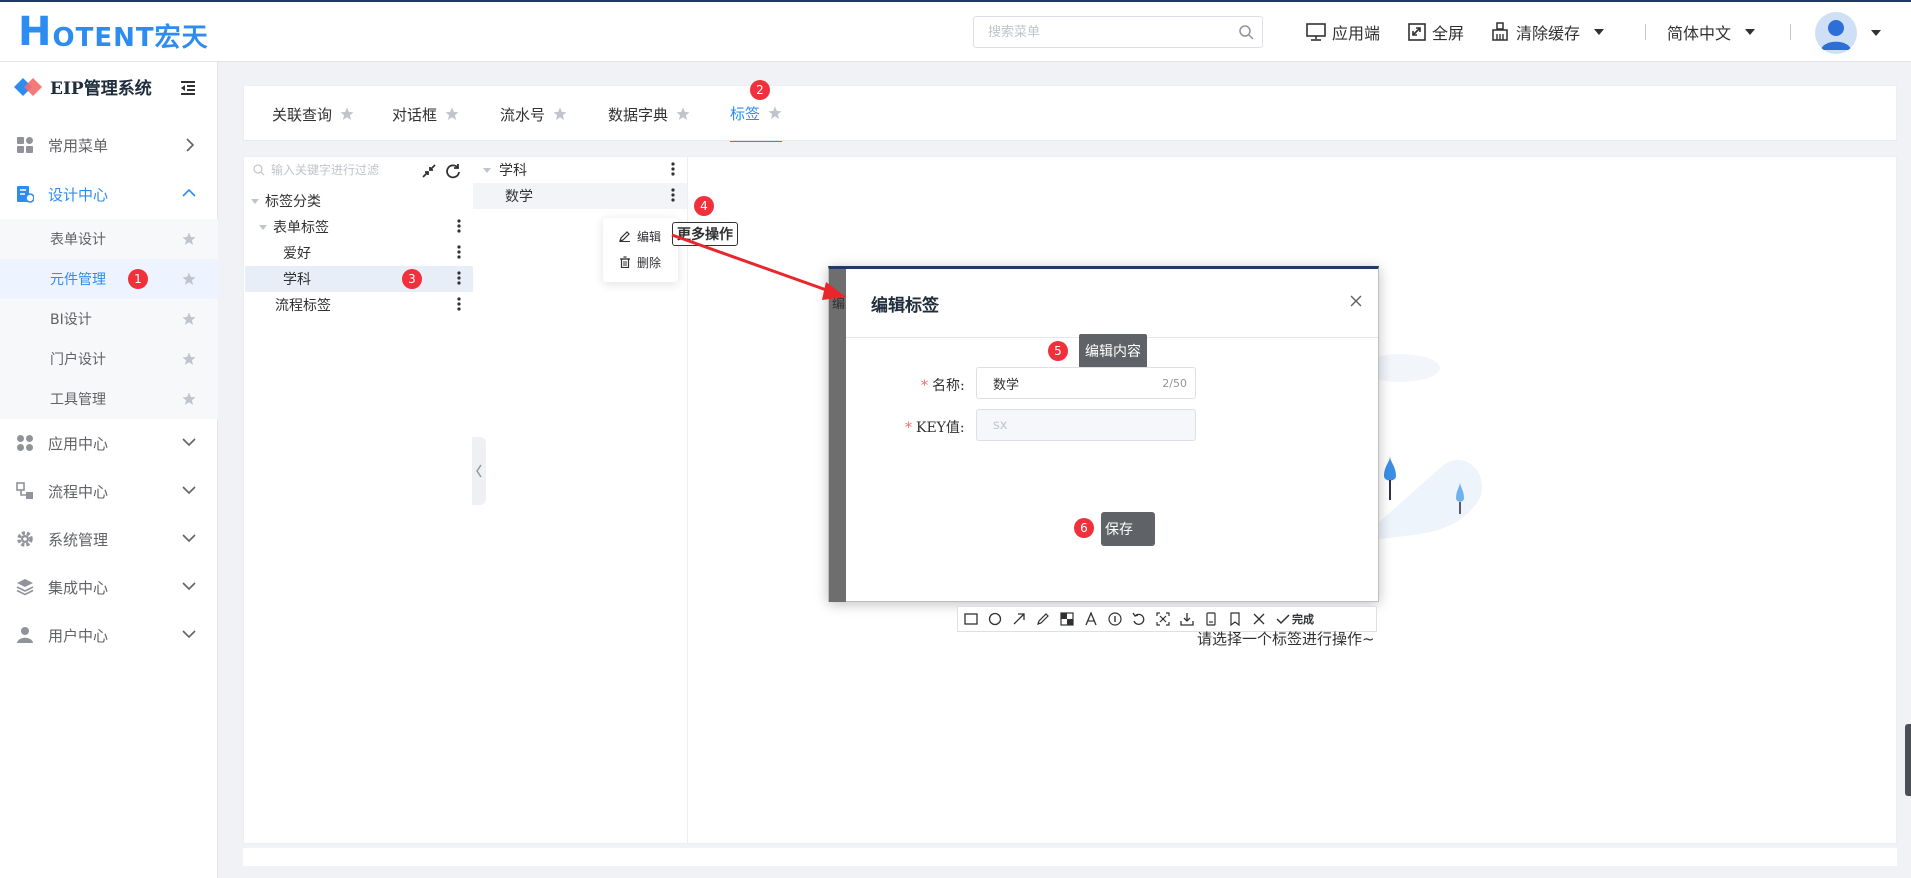 The width and height of the screenshot is (1911, 878). I want to click on undo-icon, so click(1139, 619).